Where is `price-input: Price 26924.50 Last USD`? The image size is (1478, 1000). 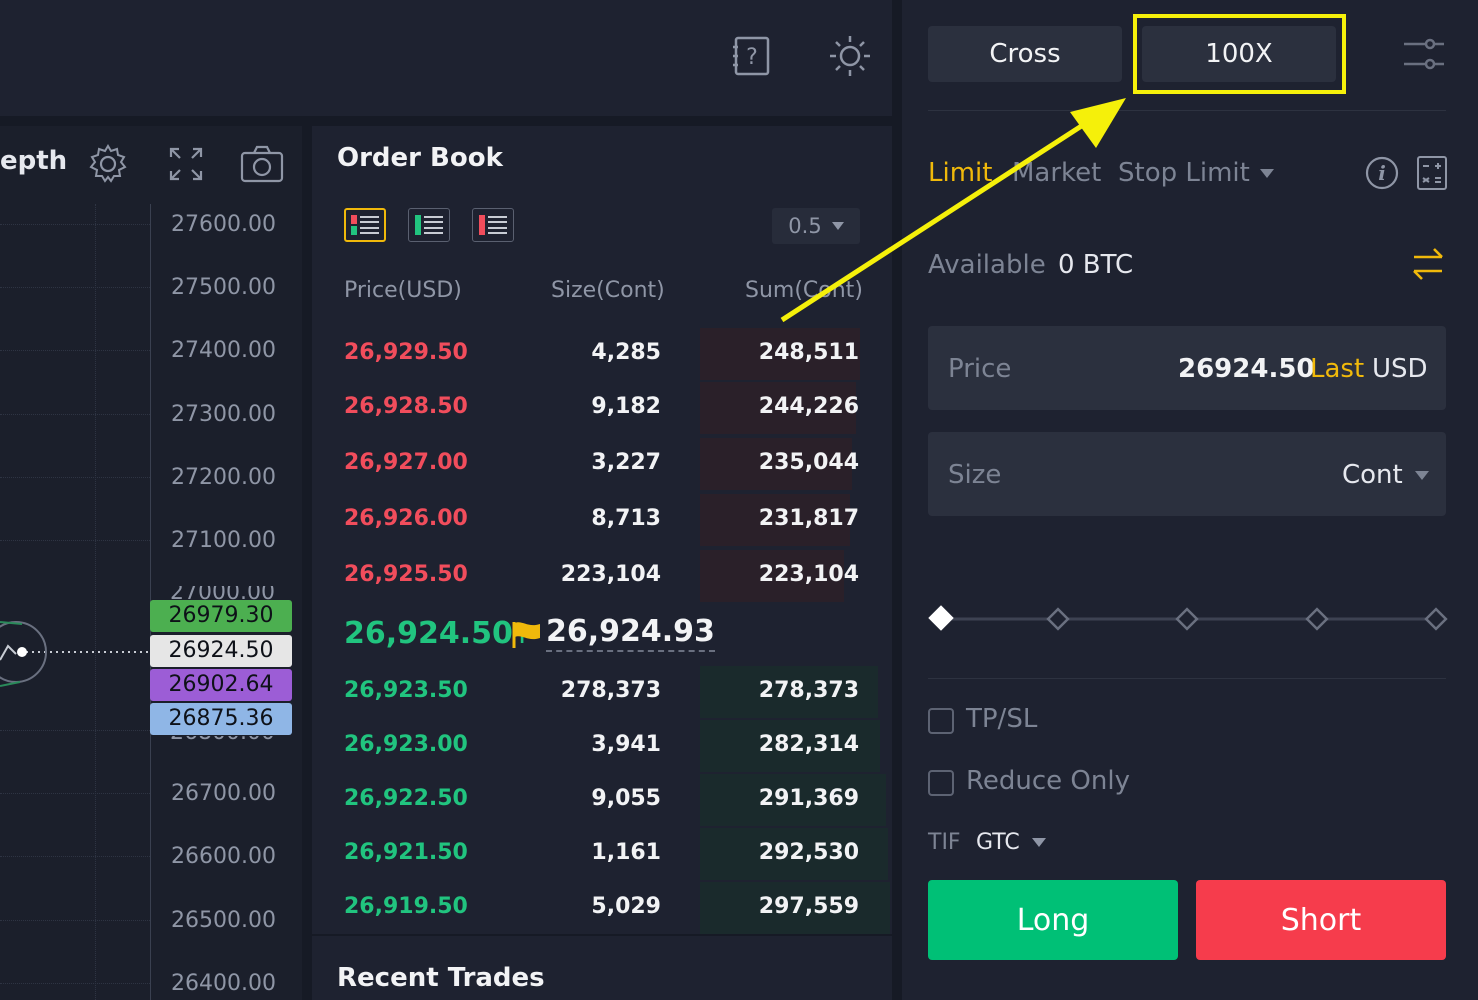 price-input: Price 26924.50 Last USD is located at coordinates (1187, 368).